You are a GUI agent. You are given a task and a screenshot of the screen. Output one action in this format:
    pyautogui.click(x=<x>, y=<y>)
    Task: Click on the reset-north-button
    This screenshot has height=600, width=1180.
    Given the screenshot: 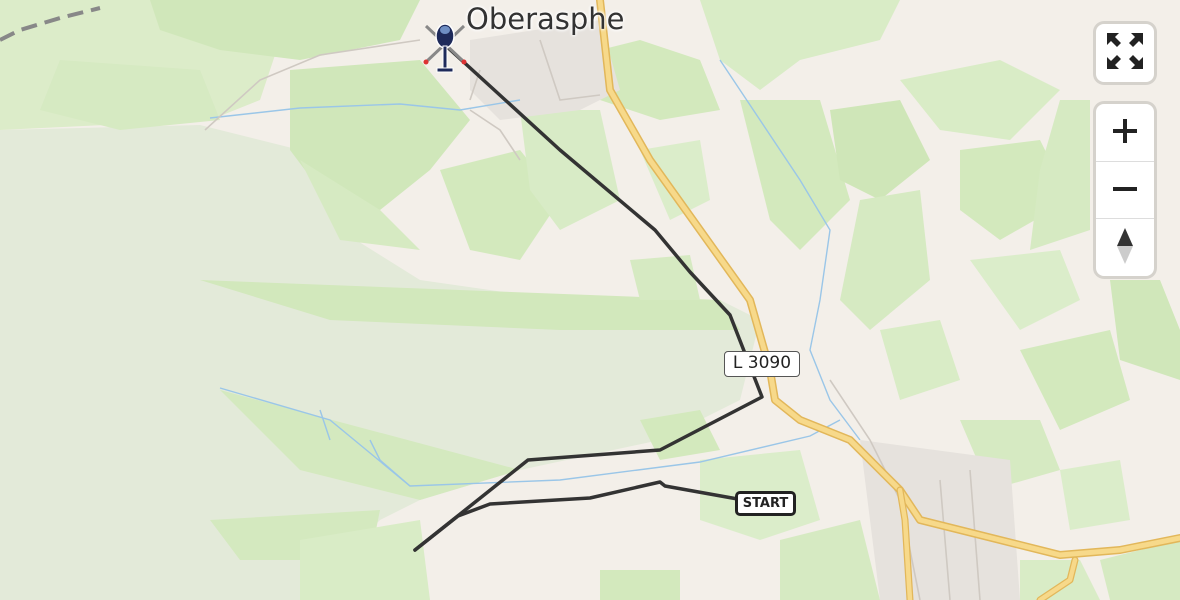 What is the action you would take?
    pyautogui.click(x=1125, y=247)
    